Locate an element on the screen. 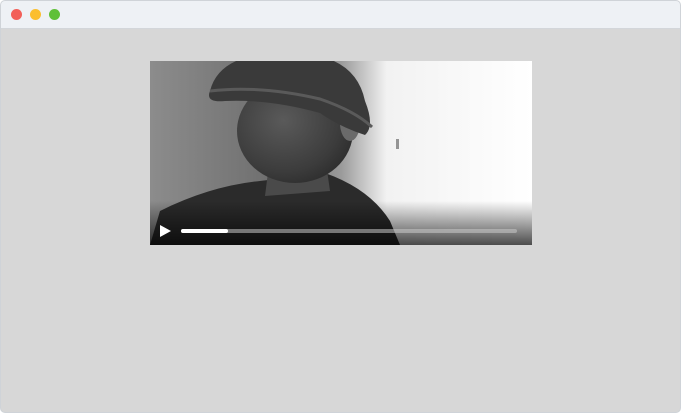 The width and height of the screenshot is (681, 413). minimize-window-button is located at coordinates (35, 14).